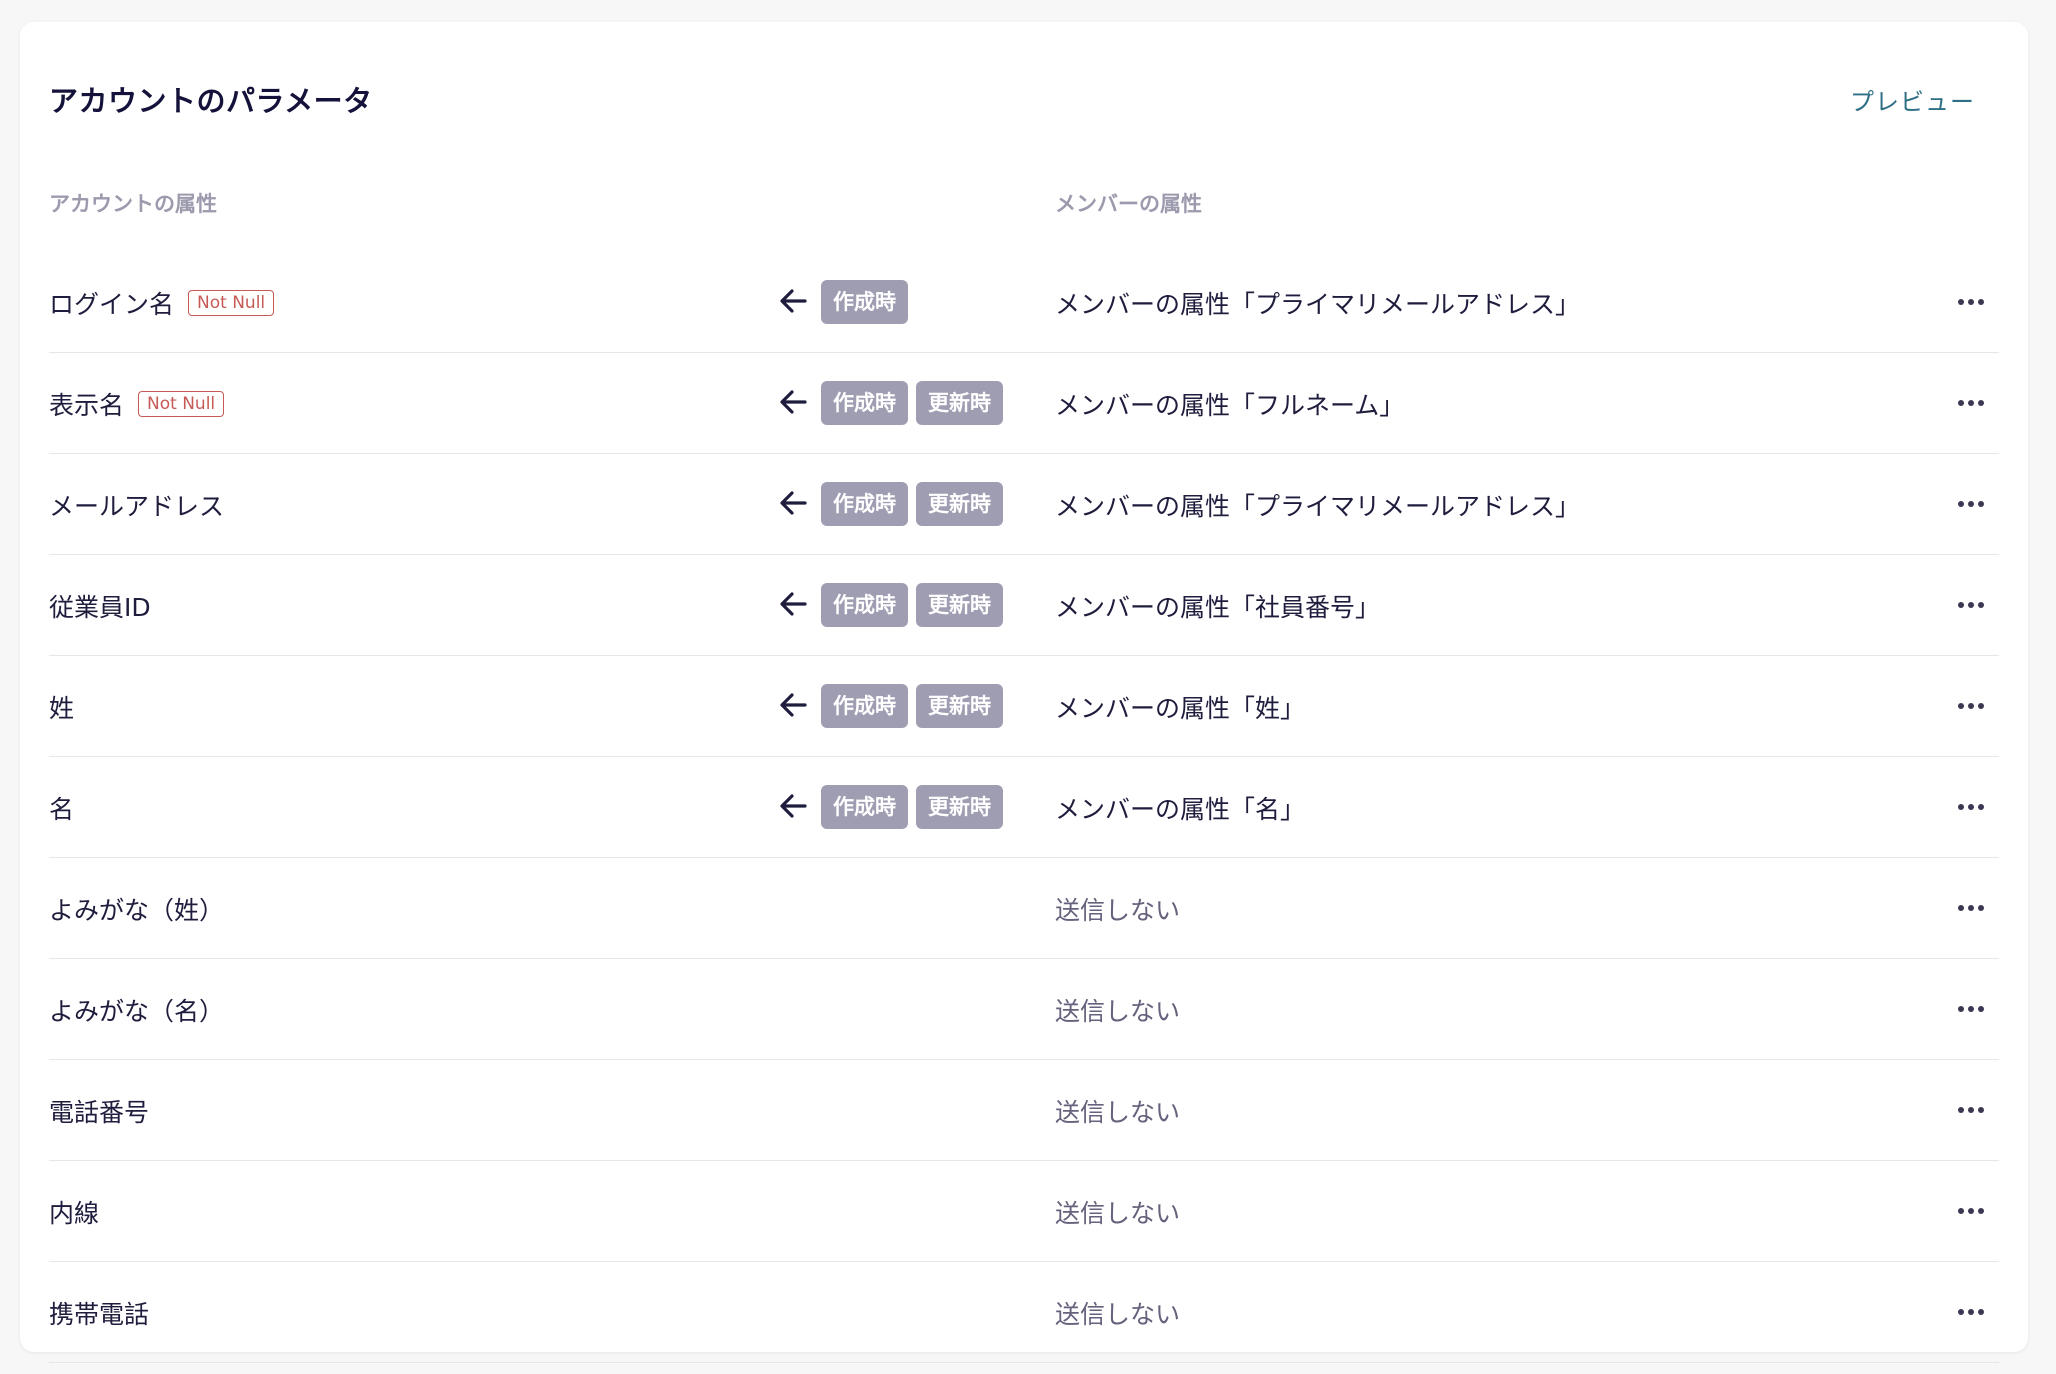 The height and width of the screenshot is (1374, 2056). I want to click on account-attr-label: 携帯電話, so click(99, 1314).